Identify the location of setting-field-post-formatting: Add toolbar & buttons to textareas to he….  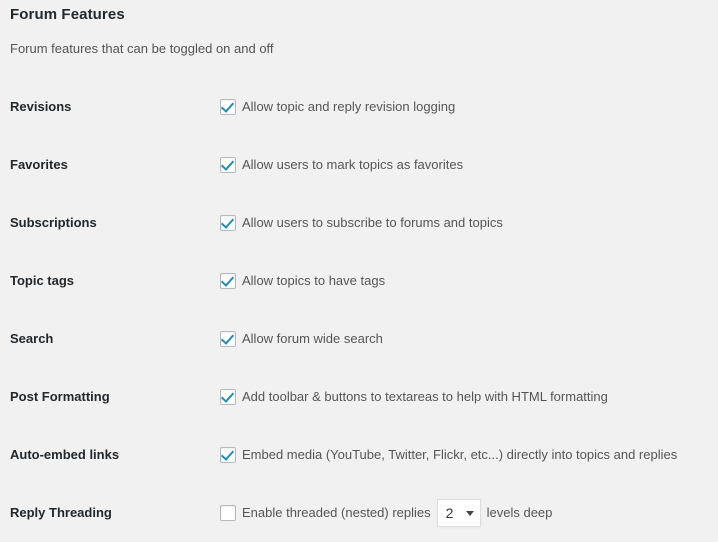
(469, 397).